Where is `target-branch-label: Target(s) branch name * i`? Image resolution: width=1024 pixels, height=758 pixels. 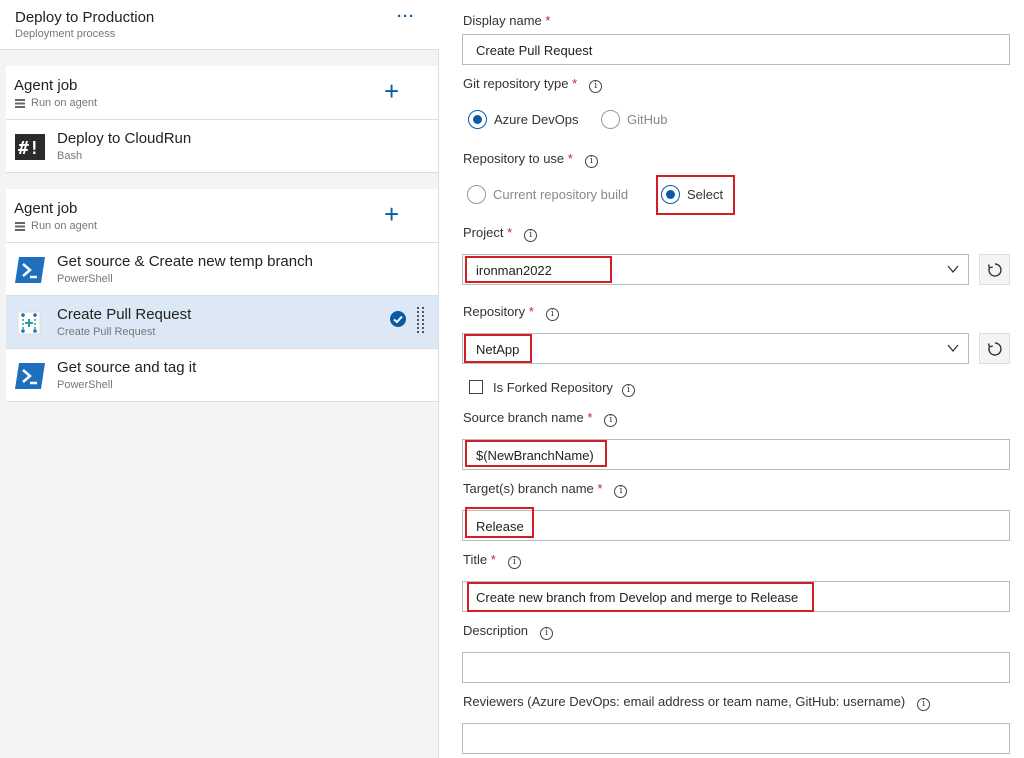 target-branch-label: Target(s) branch name * i is located at coordinates (545, 489).